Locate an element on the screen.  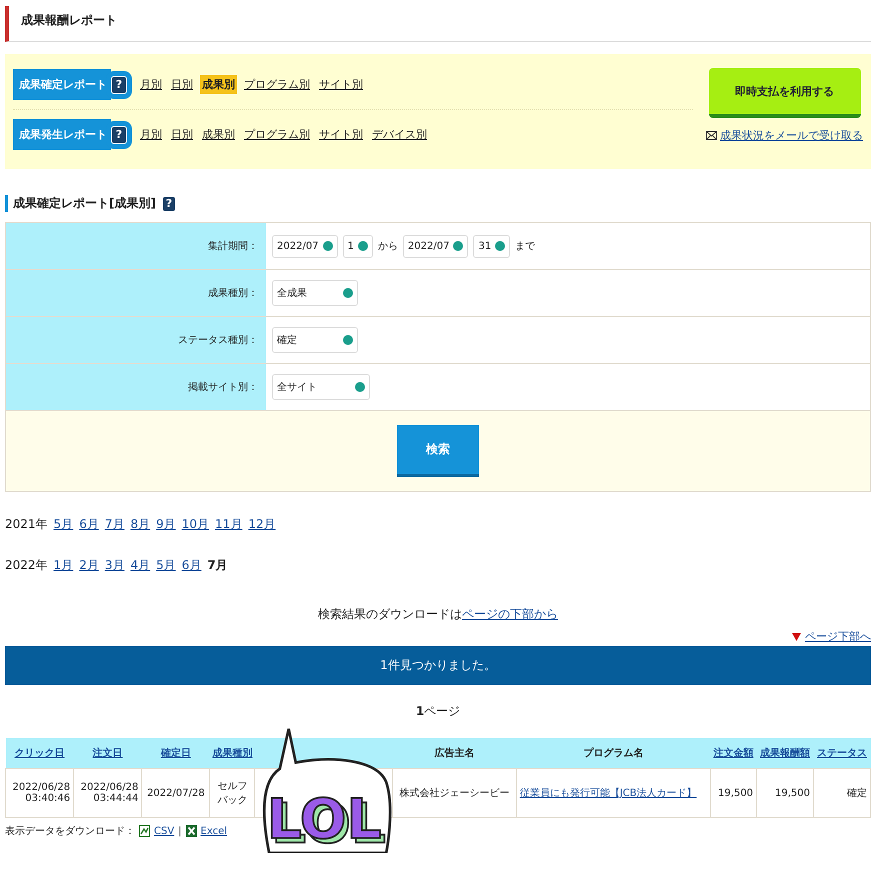
month-link: 8月 is located at coordinates (140, 524).